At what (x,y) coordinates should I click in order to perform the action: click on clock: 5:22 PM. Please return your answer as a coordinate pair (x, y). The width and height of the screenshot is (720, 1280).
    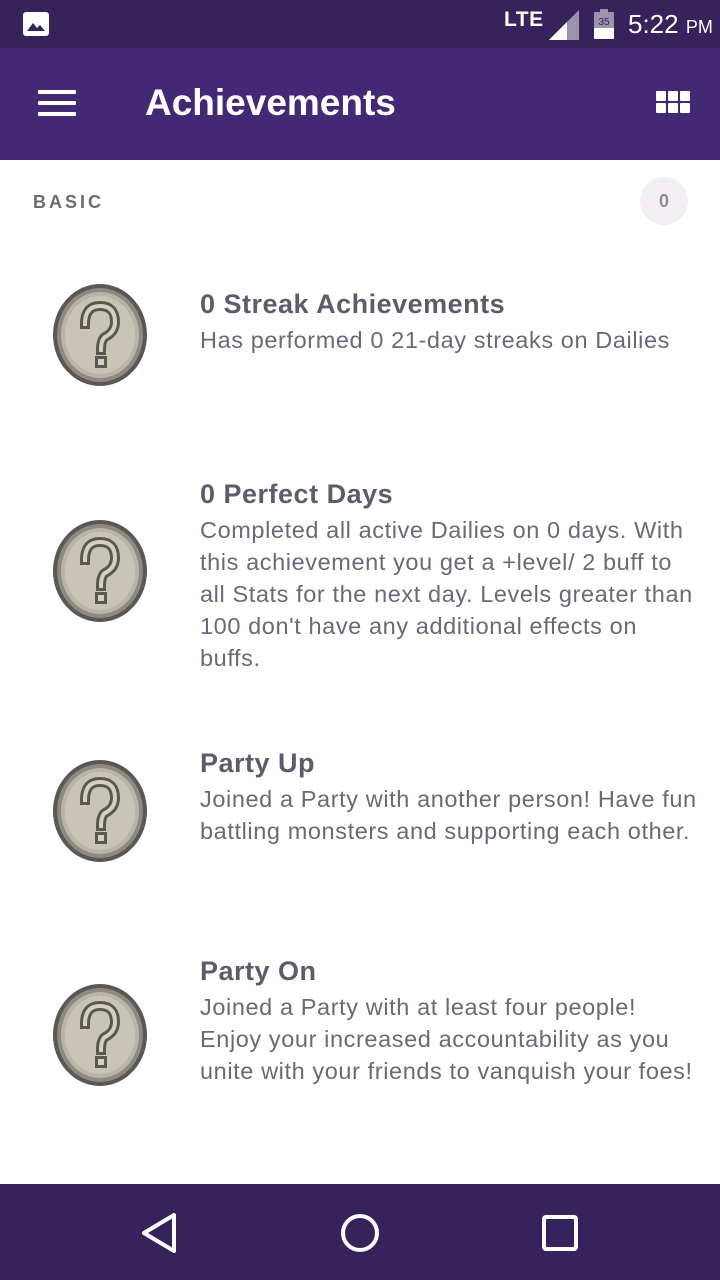
    Looking at the image, I should click on (670, 24).